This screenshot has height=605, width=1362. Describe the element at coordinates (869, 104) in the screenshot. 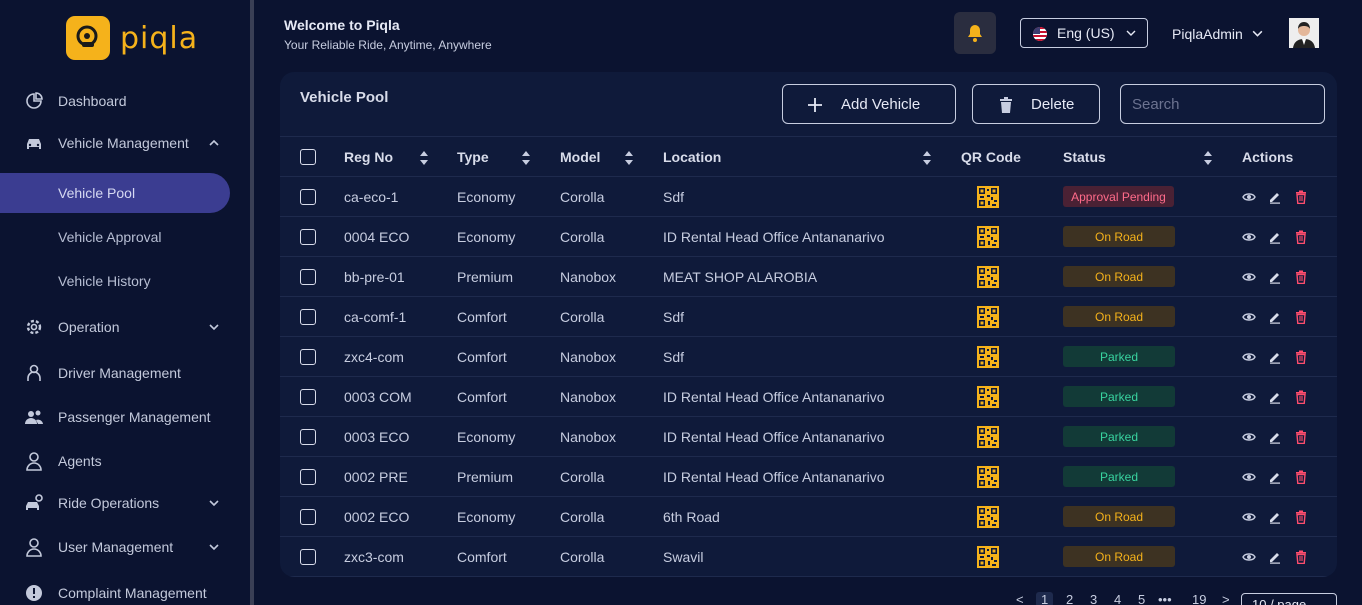

I see `add-vehicle-button: Add Vehicle` at that location.